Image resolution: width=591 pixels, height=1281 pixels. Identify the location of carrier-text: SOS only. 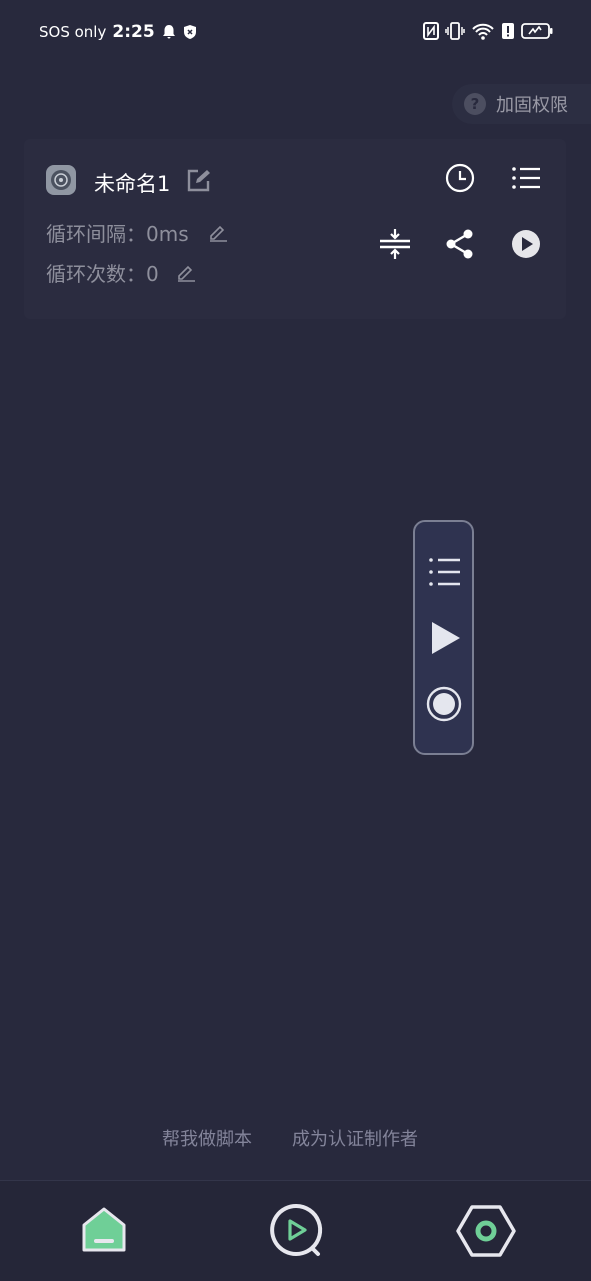
(73, 32).